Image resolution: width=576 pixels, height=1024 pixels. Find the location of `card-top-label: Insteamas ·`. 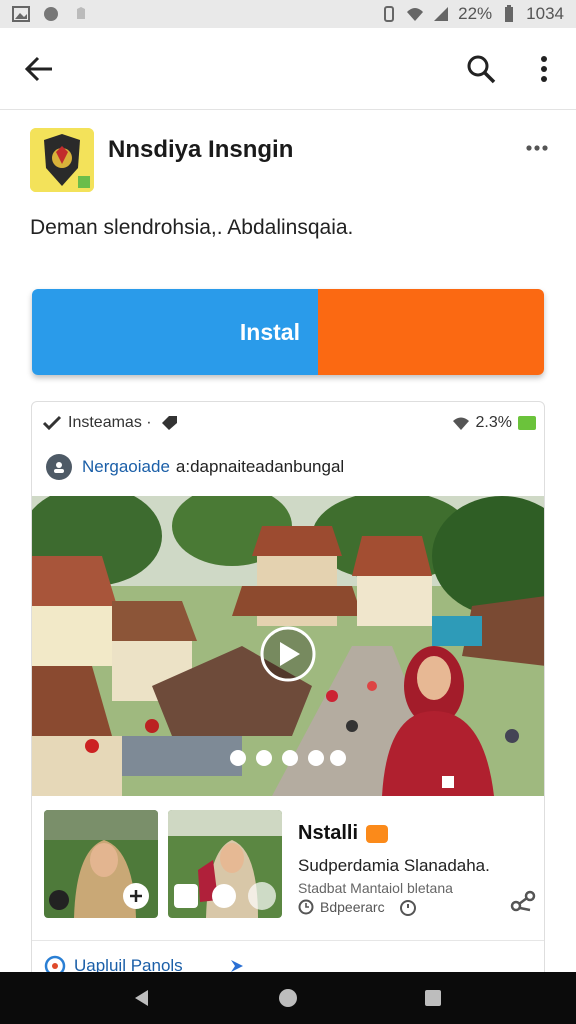

card-top-label: Insteamas · is located at coordinates (110, 422).